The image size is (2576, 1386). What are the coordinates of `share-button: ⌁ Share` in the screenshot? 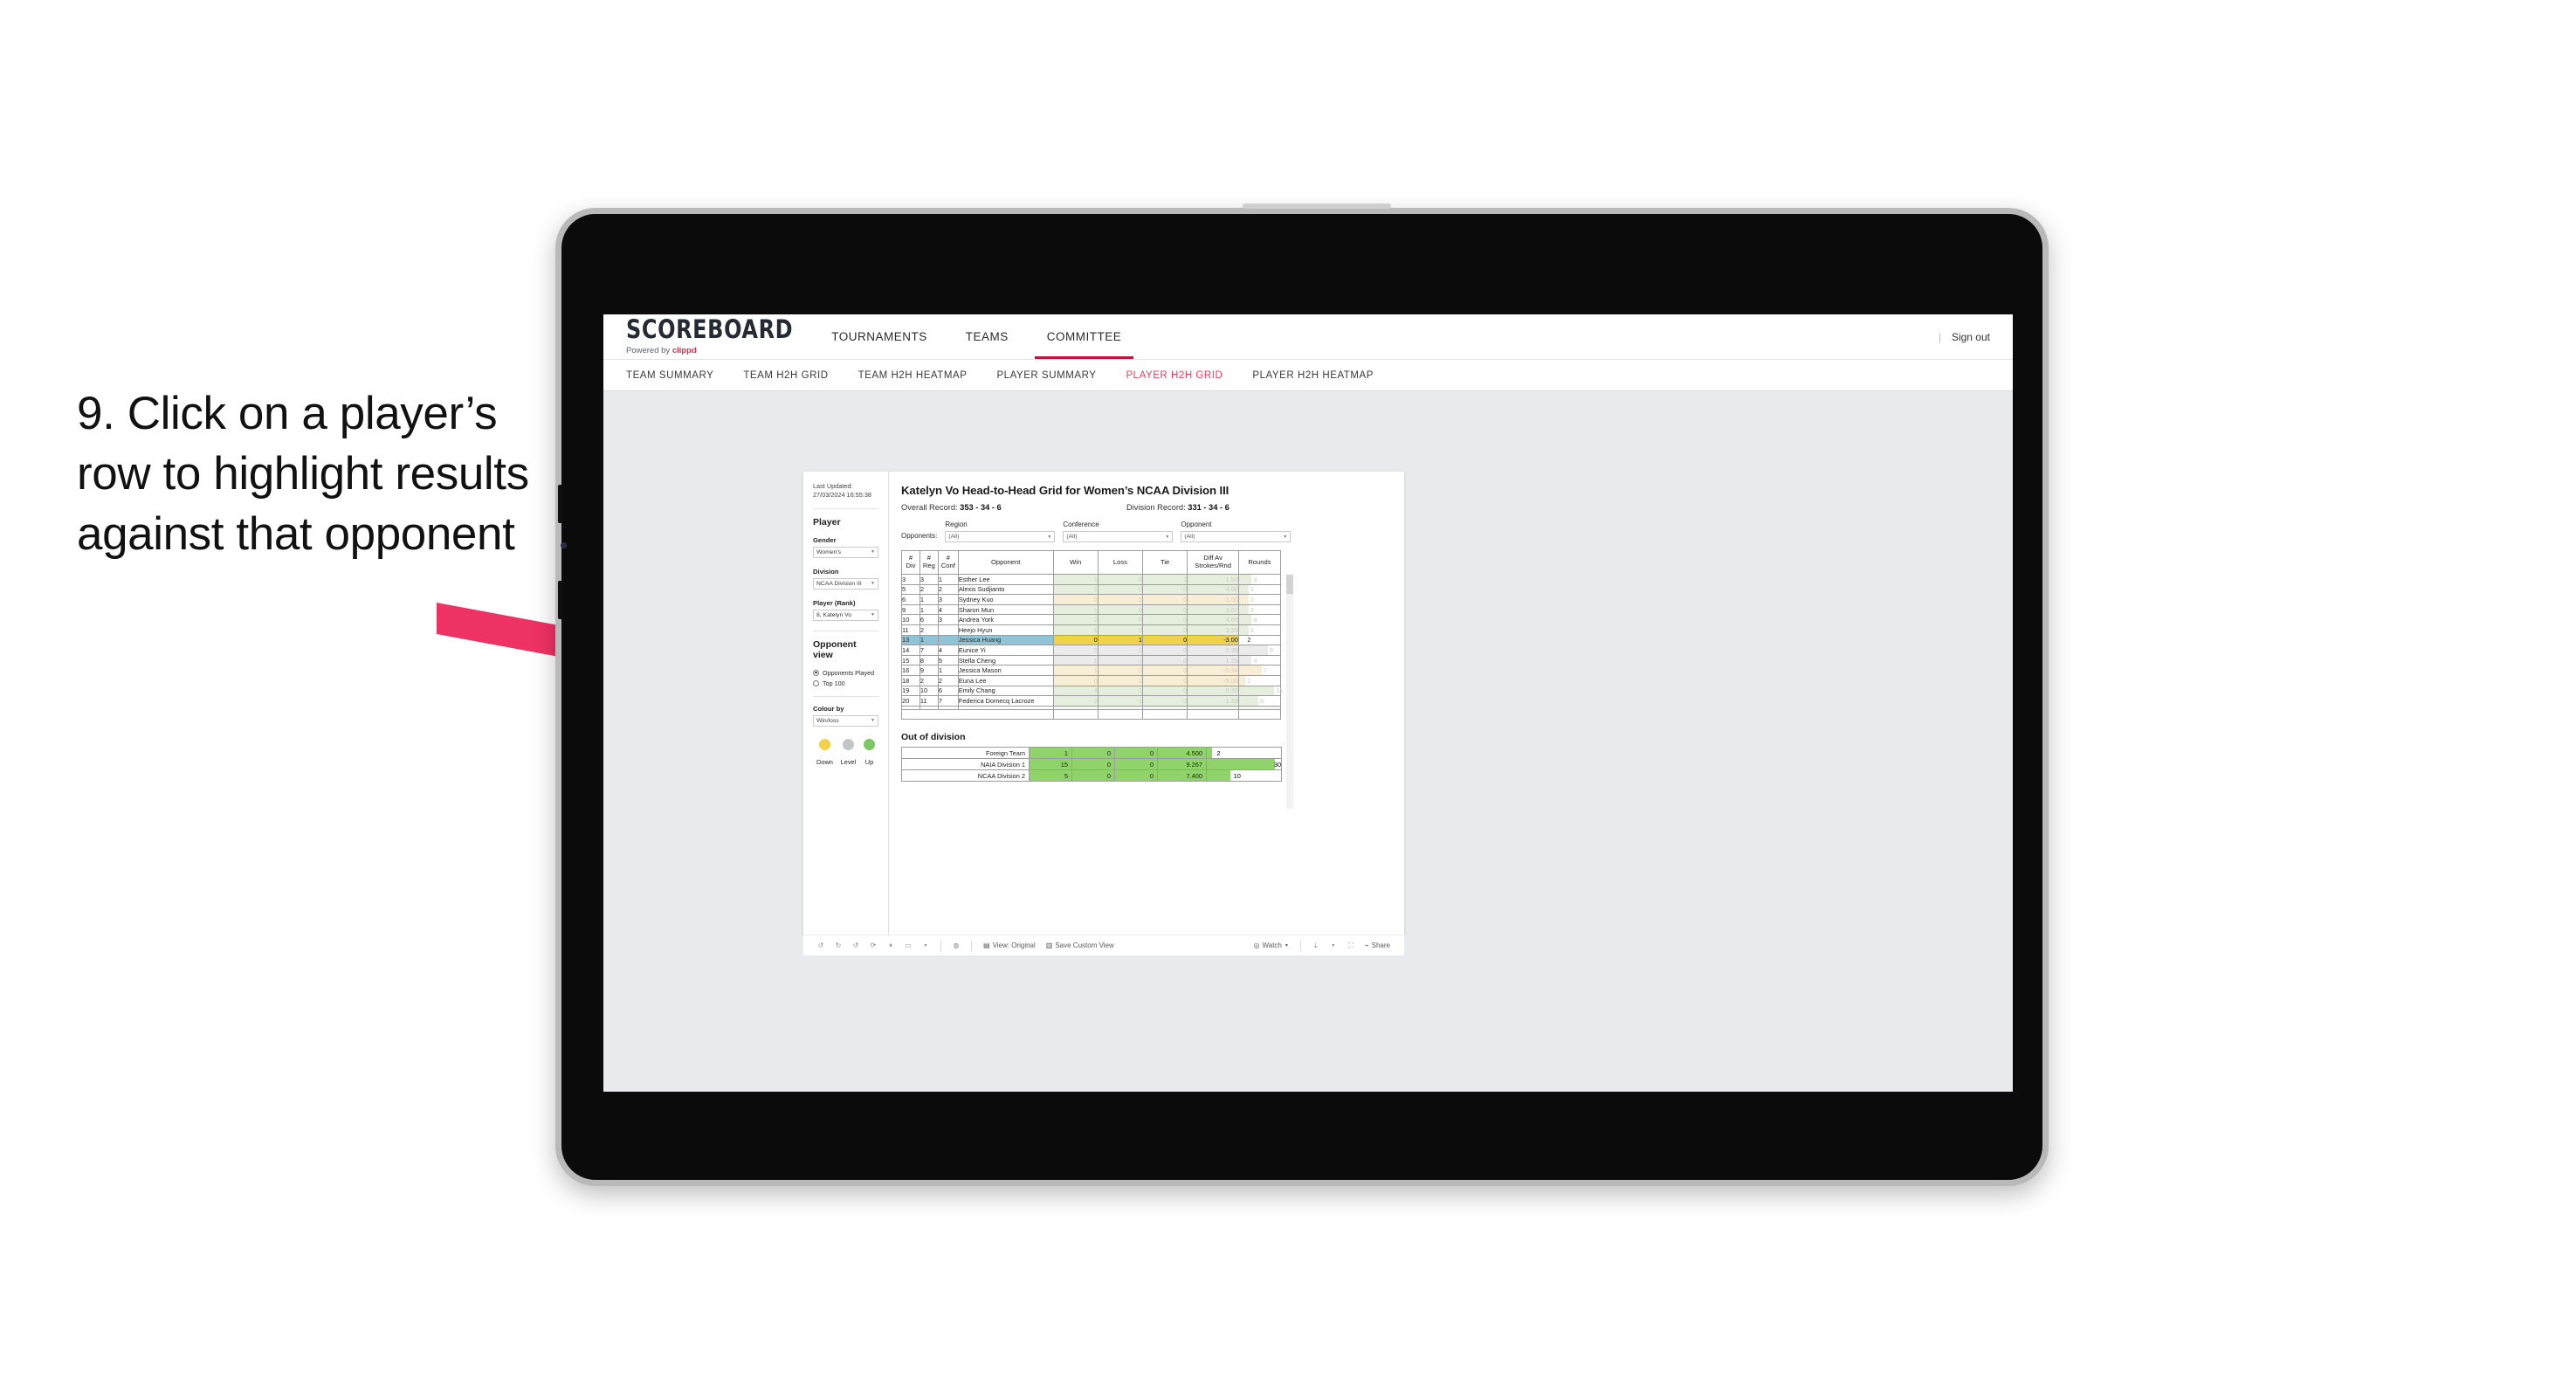 It's located at (1377, 945).